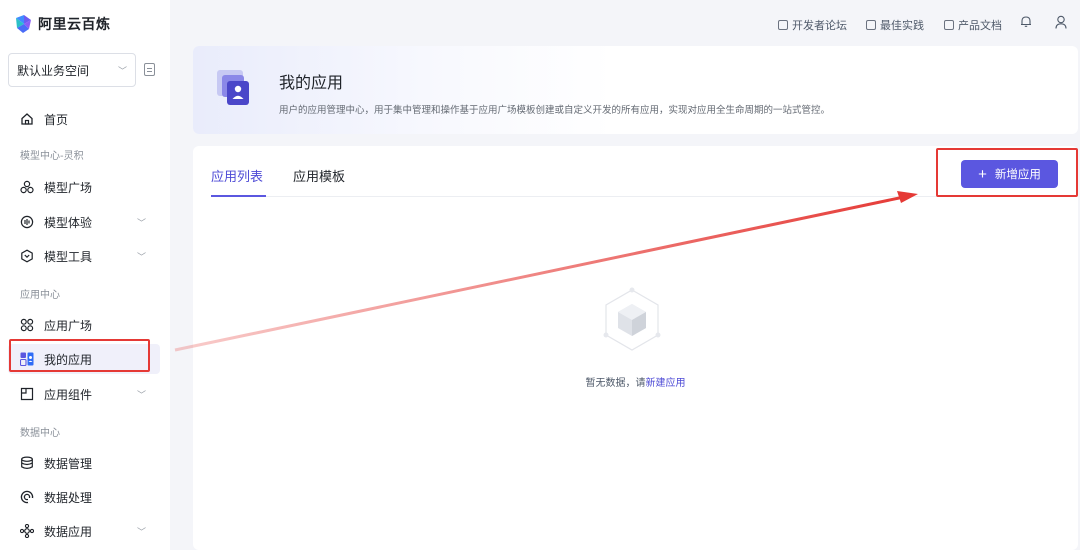  I want to click on experience-icon, so click(27, 222).